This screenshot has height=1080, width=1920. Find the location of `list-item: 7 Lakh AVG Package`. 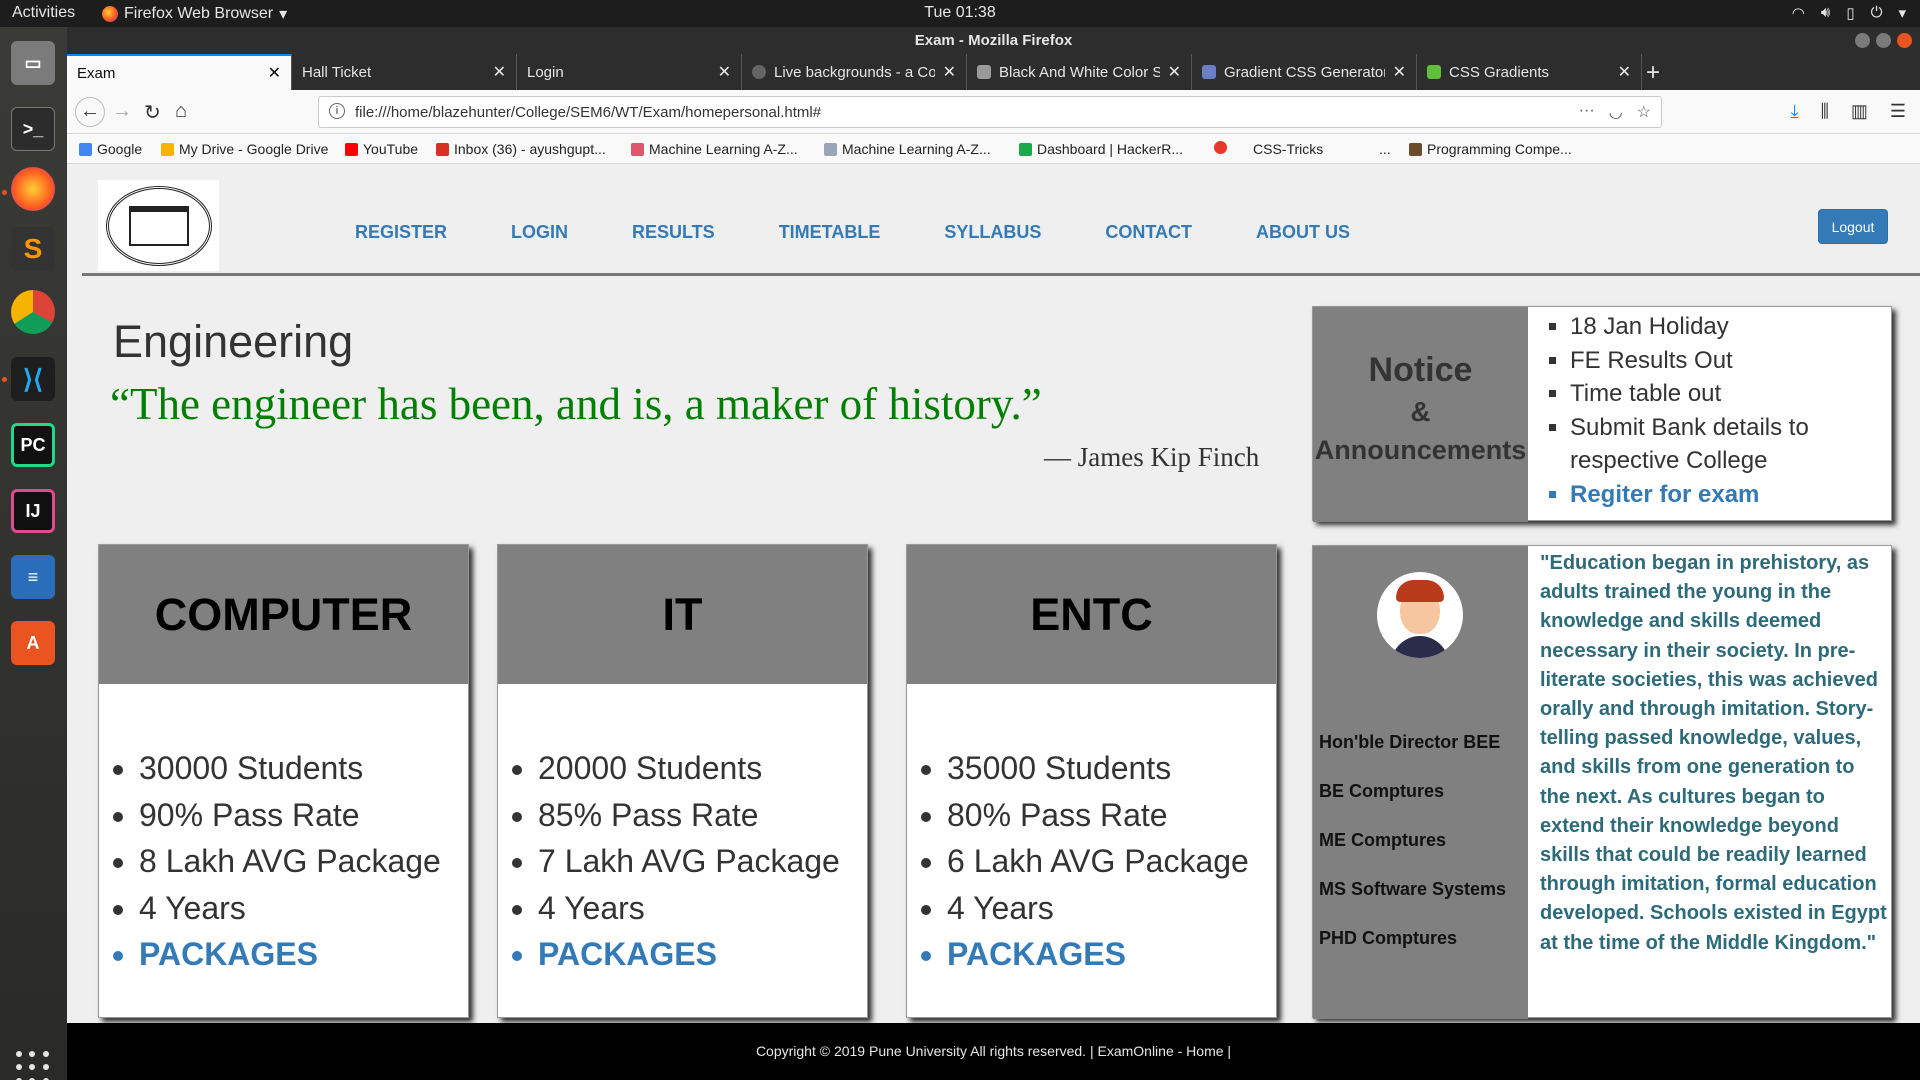

list-item: 7 Lakh AVG Package is located at coordinates (689, 861).